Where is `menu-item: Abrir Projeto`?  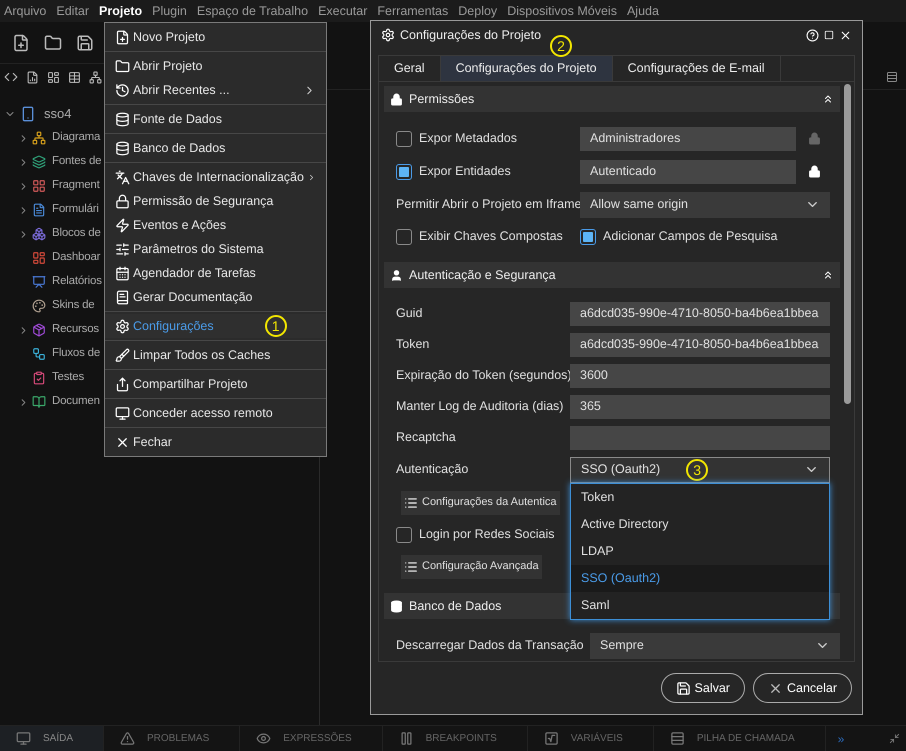
menu-item: Abrir Projeto is located at coordinates (215, 66).